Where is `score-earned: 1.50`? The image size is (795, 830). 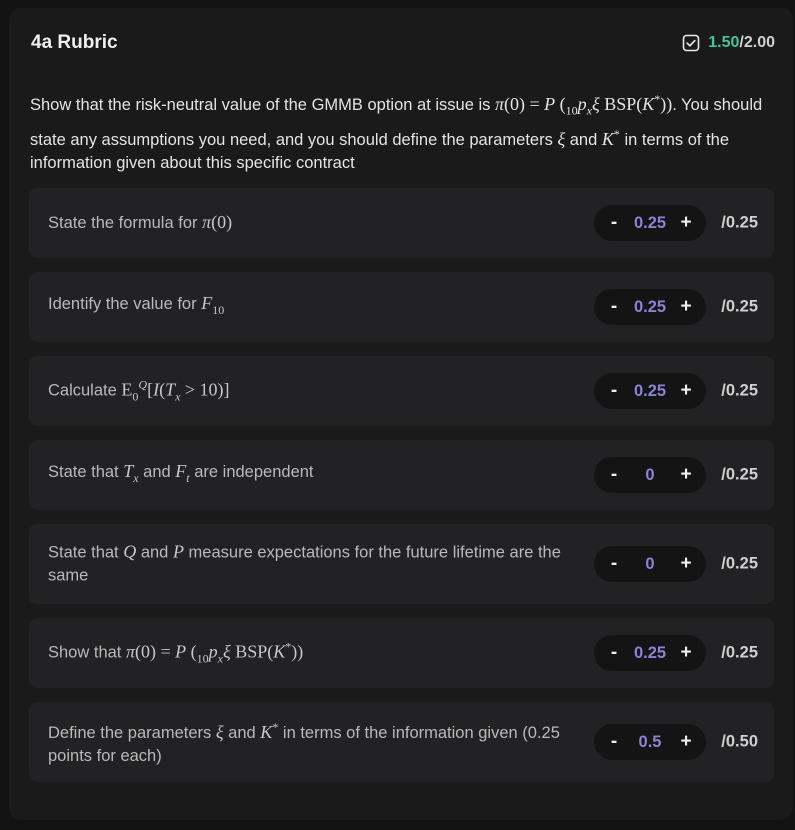
score-earned: 1.50 is located at coordinates (724, 42).